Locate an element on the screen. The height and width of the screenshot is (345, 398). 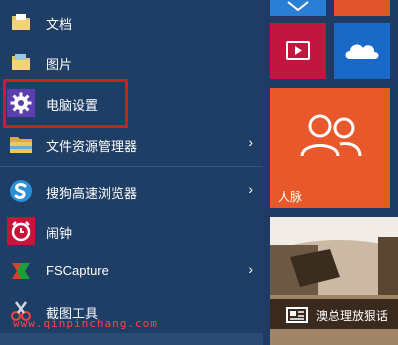
watermark: www.qinpinchang.com is located at coordinates (85, 323).